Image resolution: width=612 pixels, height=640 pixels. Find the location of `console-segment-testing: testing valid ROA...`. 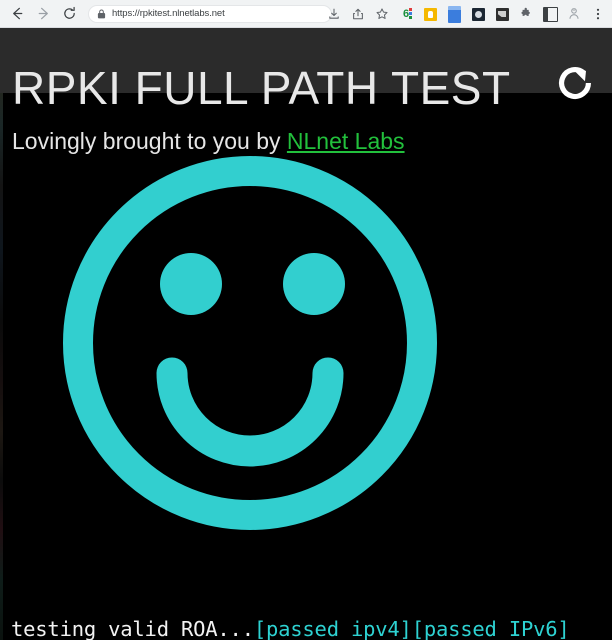

console-segment-testing: testing valid ROA... is located at coordinates (132, 628).